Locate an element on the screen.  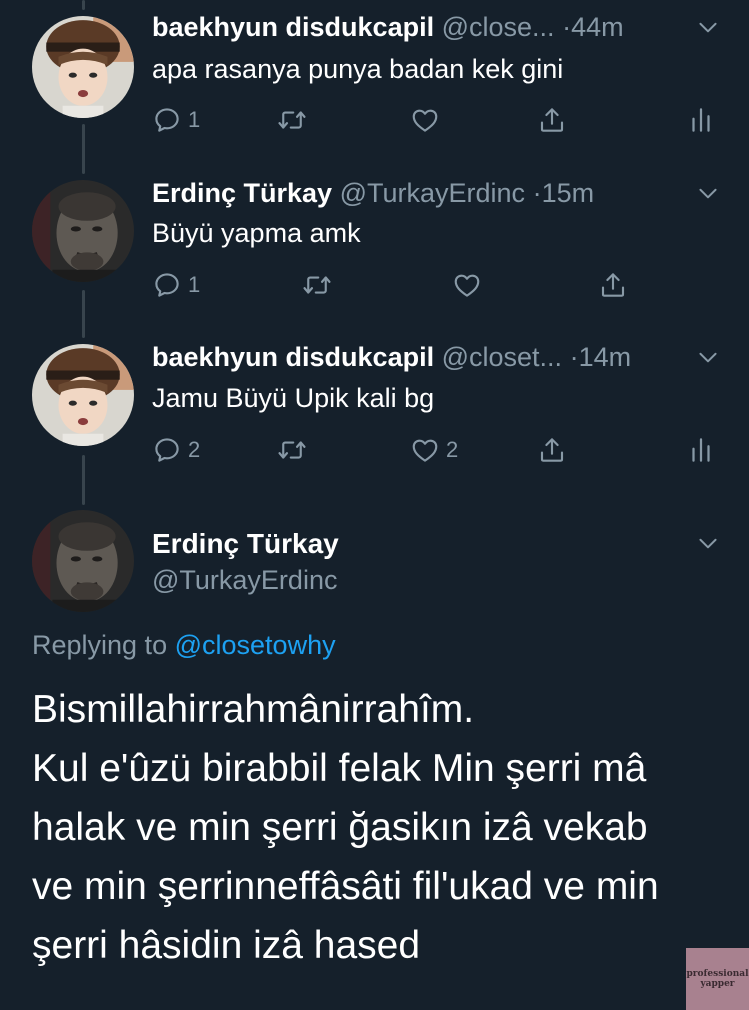
watermark-line-1: professional is located at coordinates (717, 974).